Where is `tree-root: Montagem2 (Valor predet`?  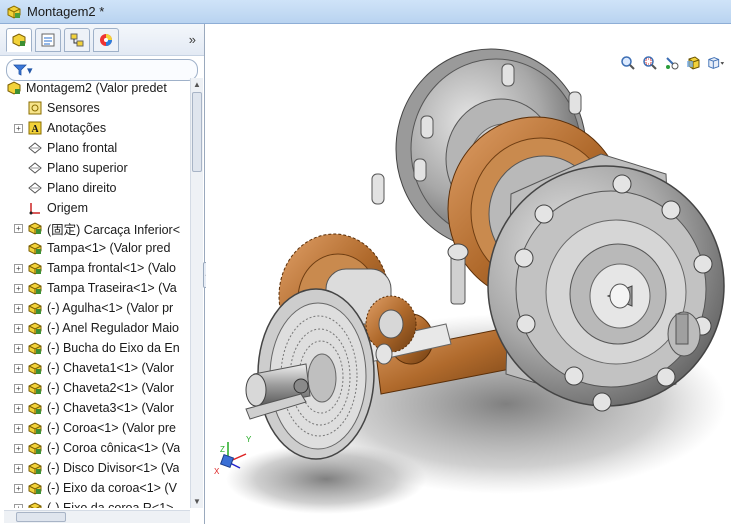 tree-root: Montagem2 (Valor predet is located at coordinates (97, 88).